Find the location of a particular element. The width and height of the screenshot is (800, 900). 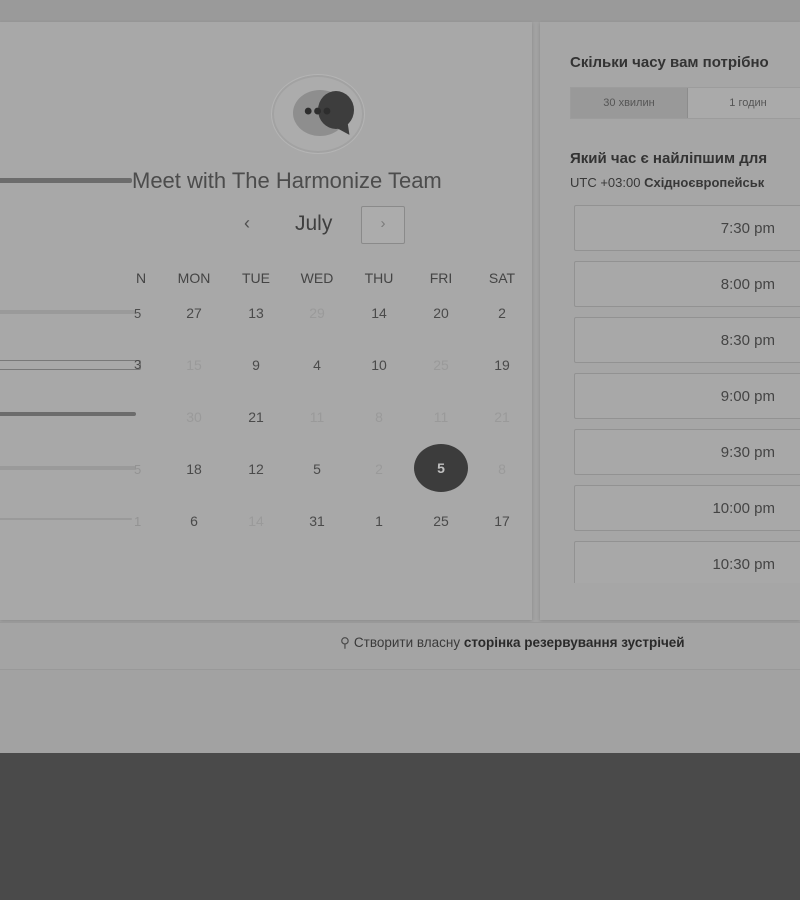

time-slot-label: 8:30 pm is located at coordinates (747, 340).